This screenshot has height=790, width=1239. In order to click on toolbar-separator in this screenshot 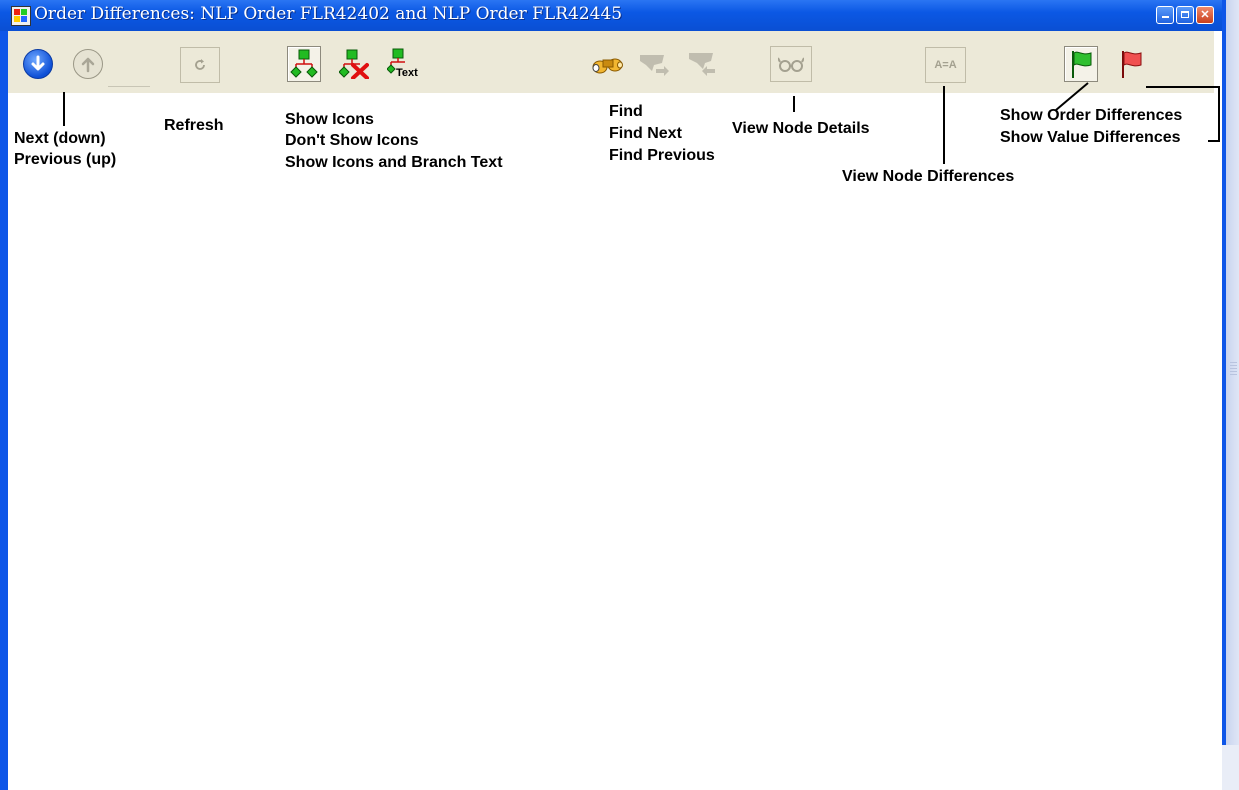, I will do `click(129, 86)`.